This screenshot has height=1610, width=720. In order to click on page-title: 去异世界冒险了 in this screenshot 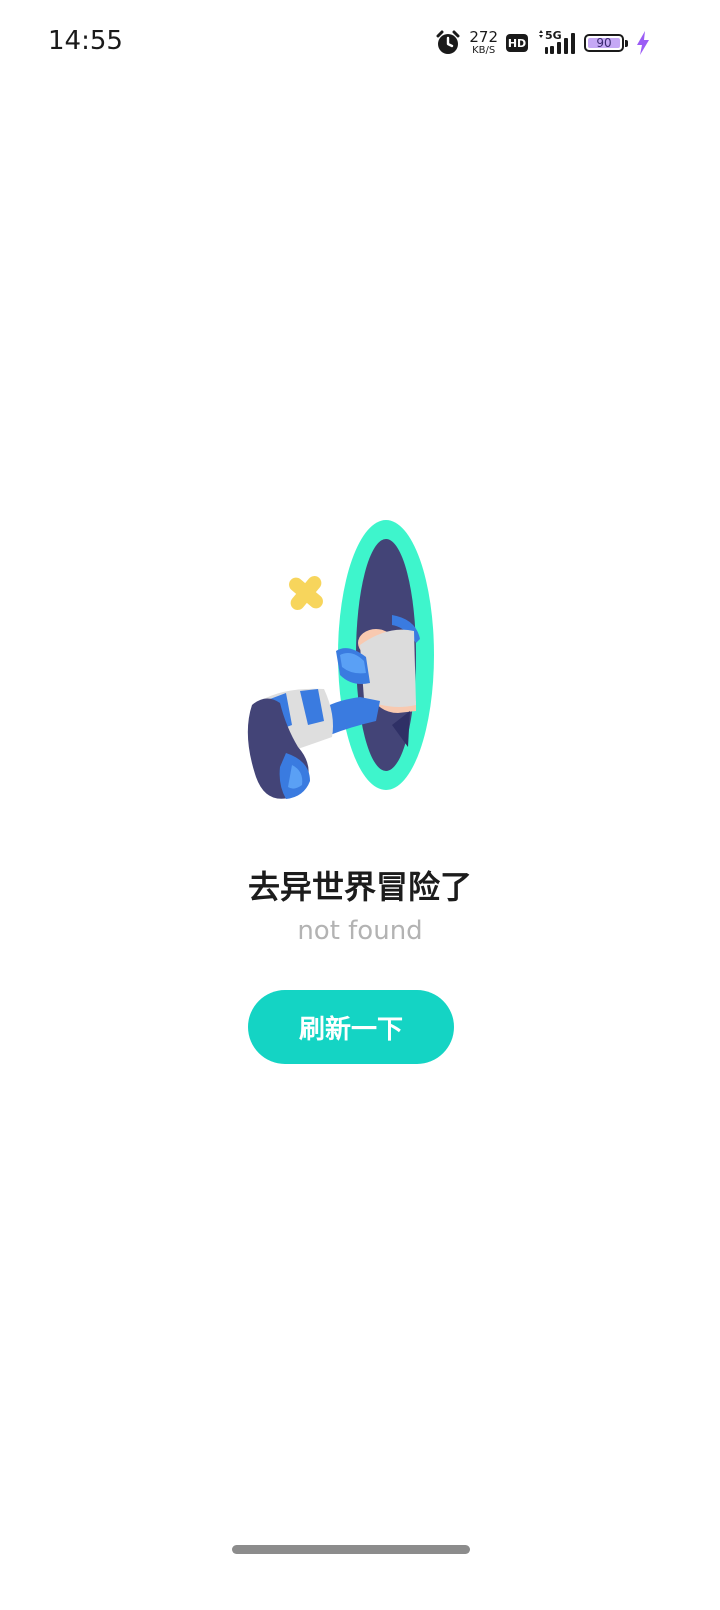, I will do `click(359, 887)`.